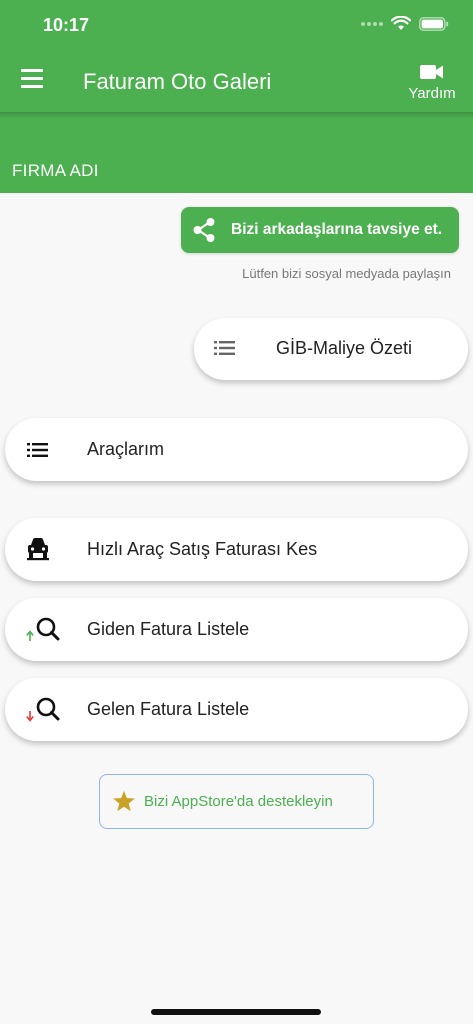 The width and height of the screenshot is (473, 1024). I want to click on menu-icon, so click(32, 78).